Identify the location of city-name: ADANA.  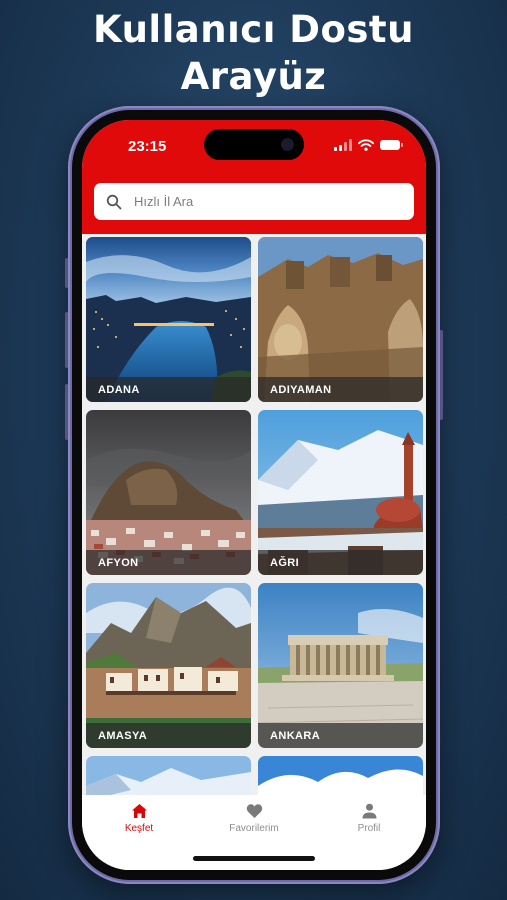
(119, 390).